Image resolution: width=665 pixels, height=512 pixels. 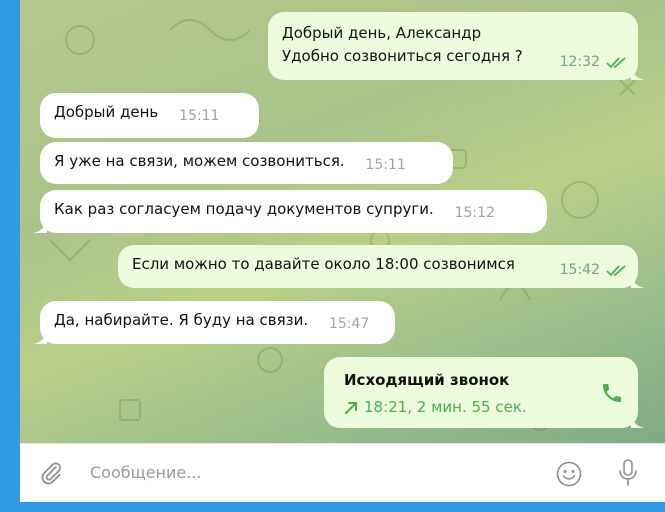 What do you see at coordinates (628, 473) in the screenshot?
I see `microphone-icon` at bounding box center [628, 473].